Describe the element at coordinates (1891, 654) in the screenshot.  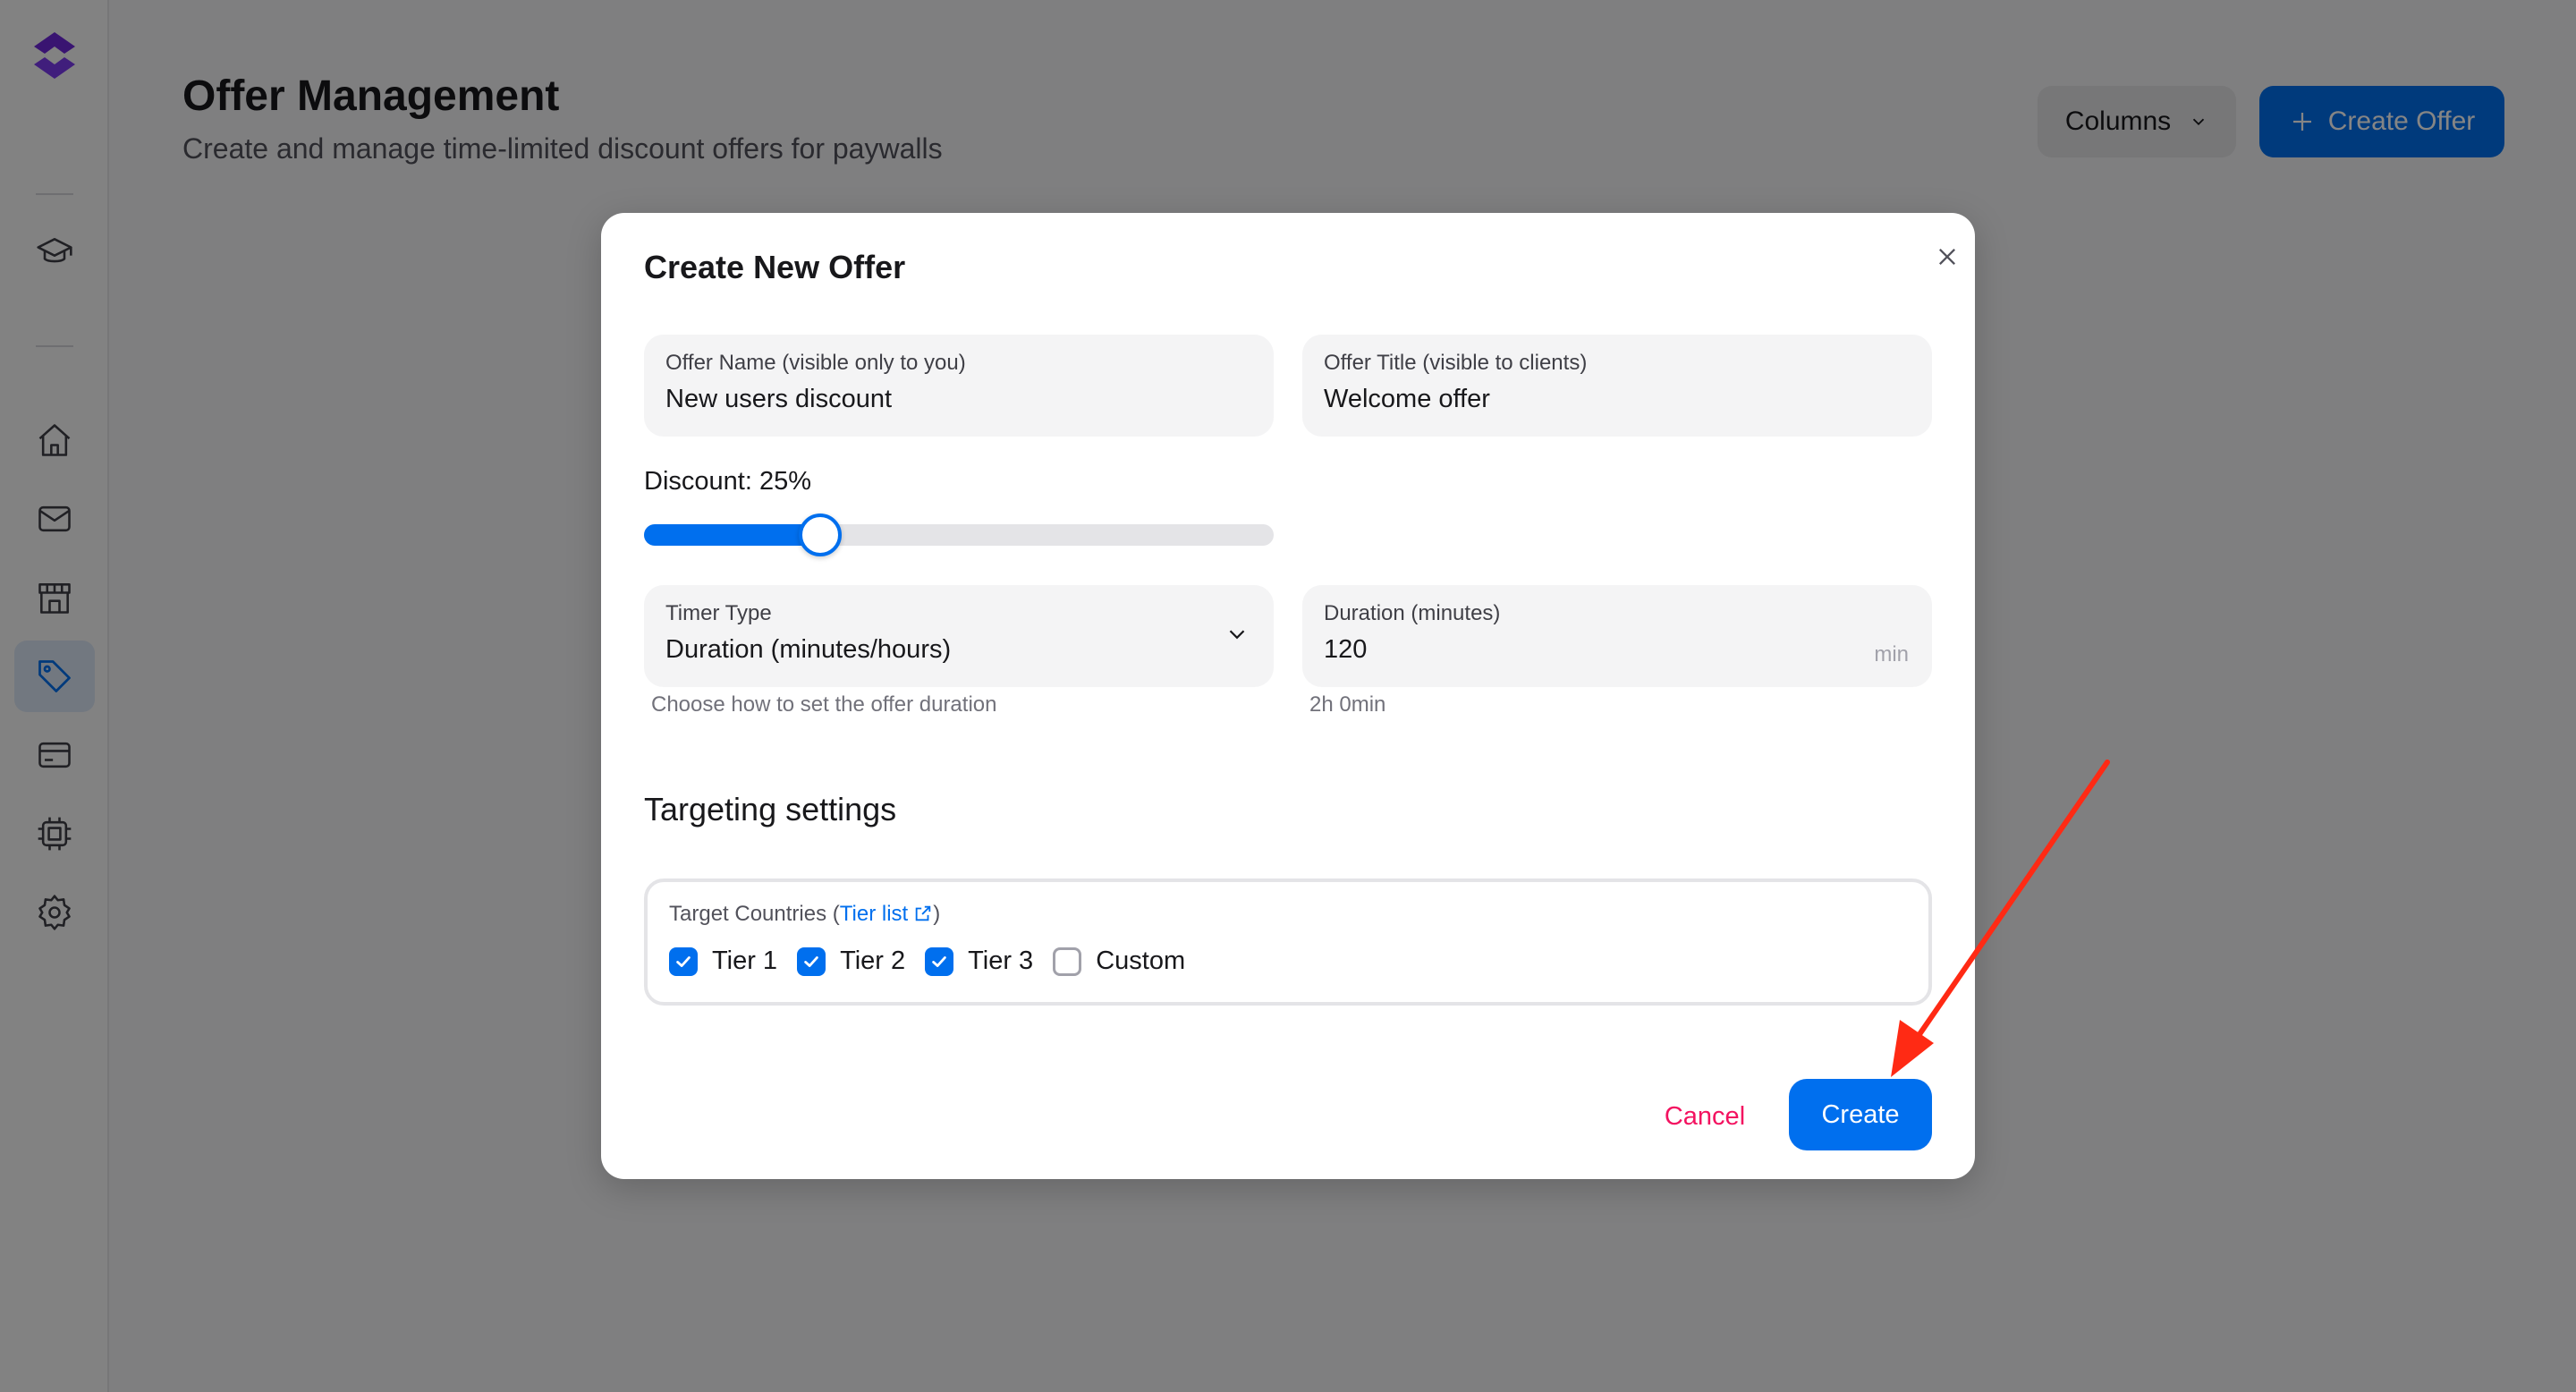
I see `duration-suffix: min` at that location.